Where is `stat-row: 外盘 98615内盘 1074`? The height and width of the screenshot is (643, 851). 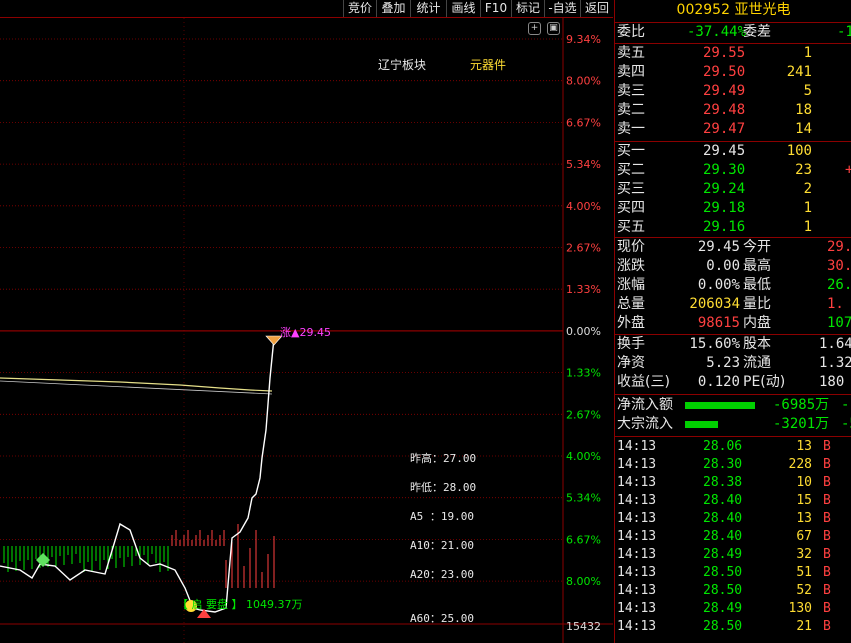 stat-row: 外盘 98615内盘 1074 is located at coordinates (733, 323).